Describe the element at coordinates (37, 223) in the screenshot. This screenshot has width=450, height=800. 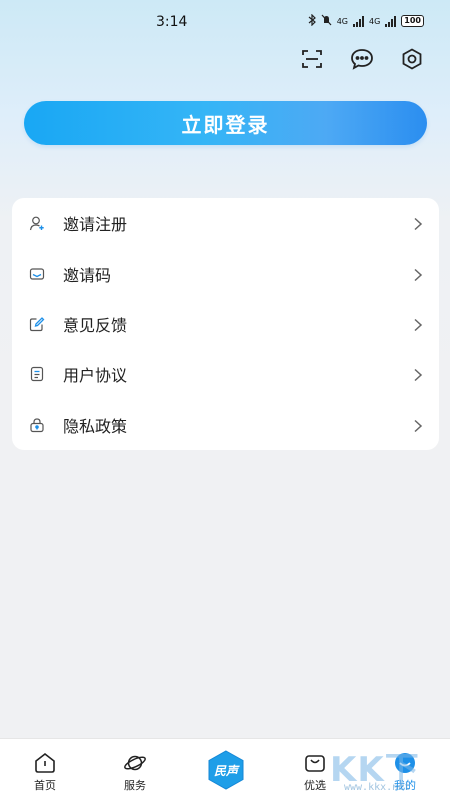
I see `user-add-icon` at that location.